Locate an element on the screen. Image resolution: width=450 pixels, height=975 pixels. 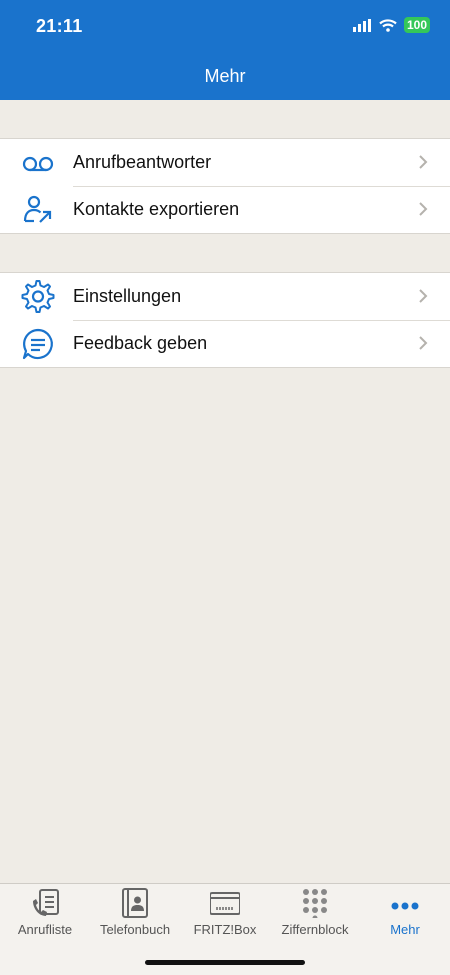
voicemail-icon is located at coordinates (38, 164).